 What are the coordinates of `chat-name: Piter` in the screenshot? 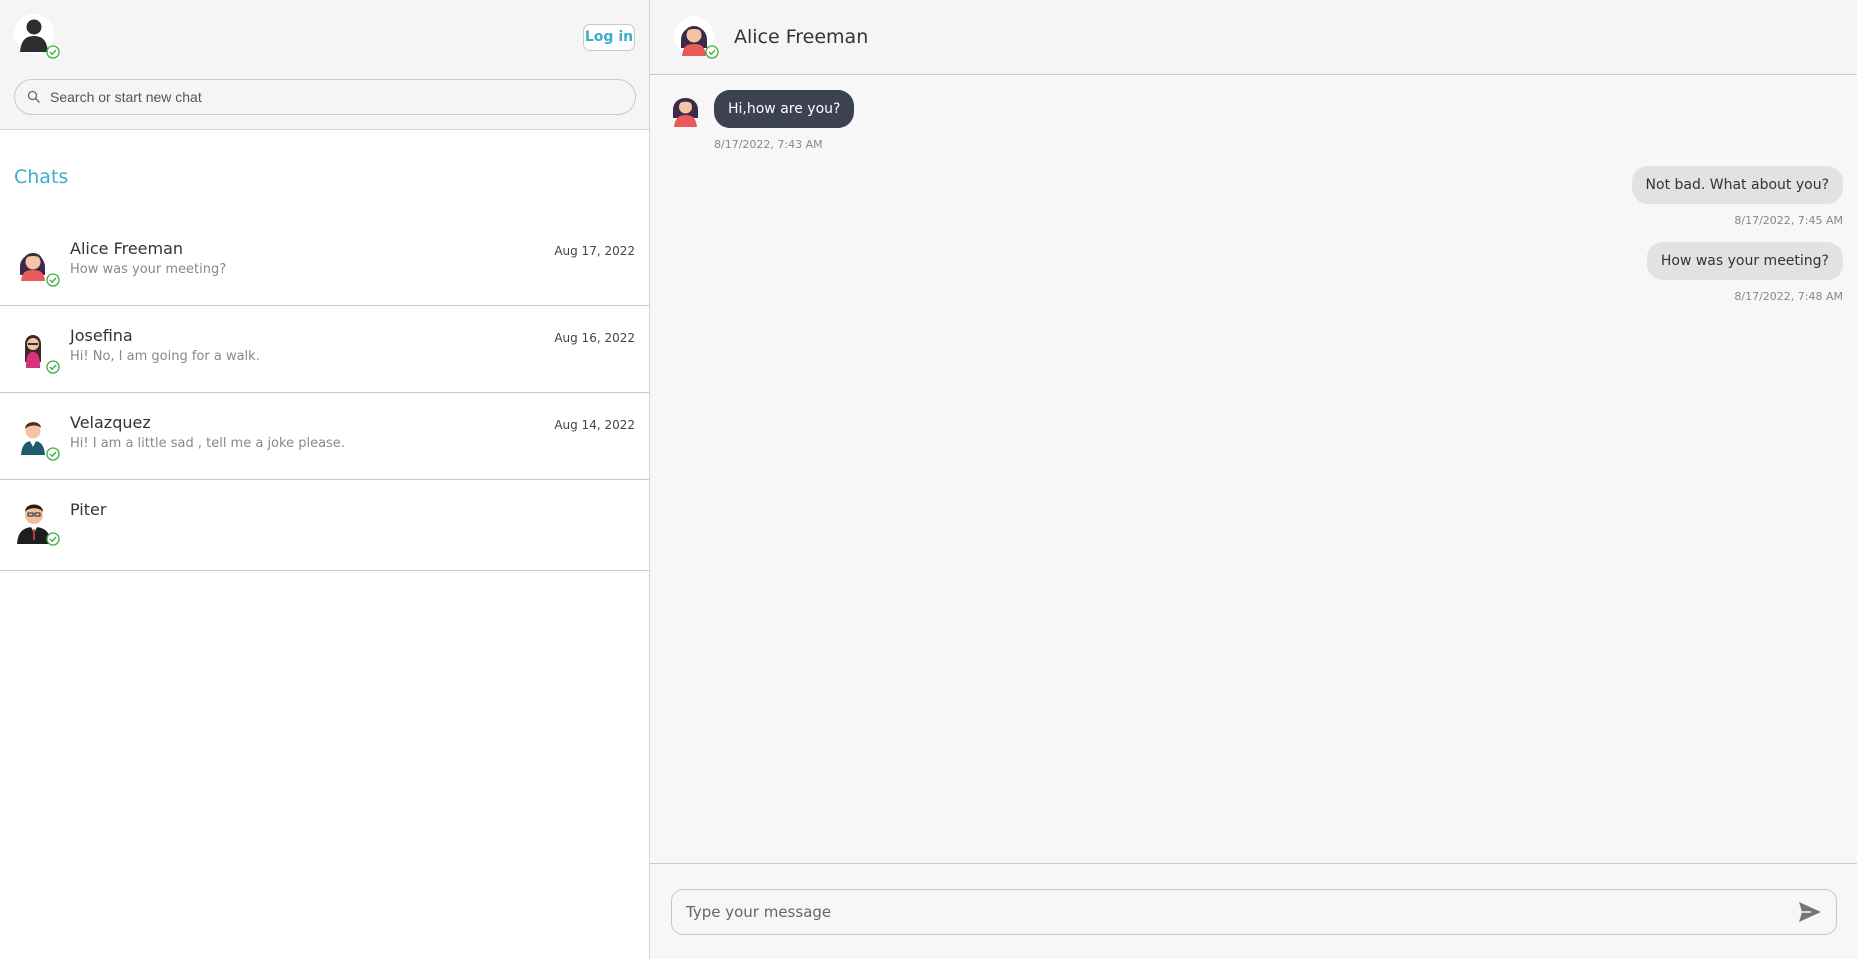 It's located at (88, 509).